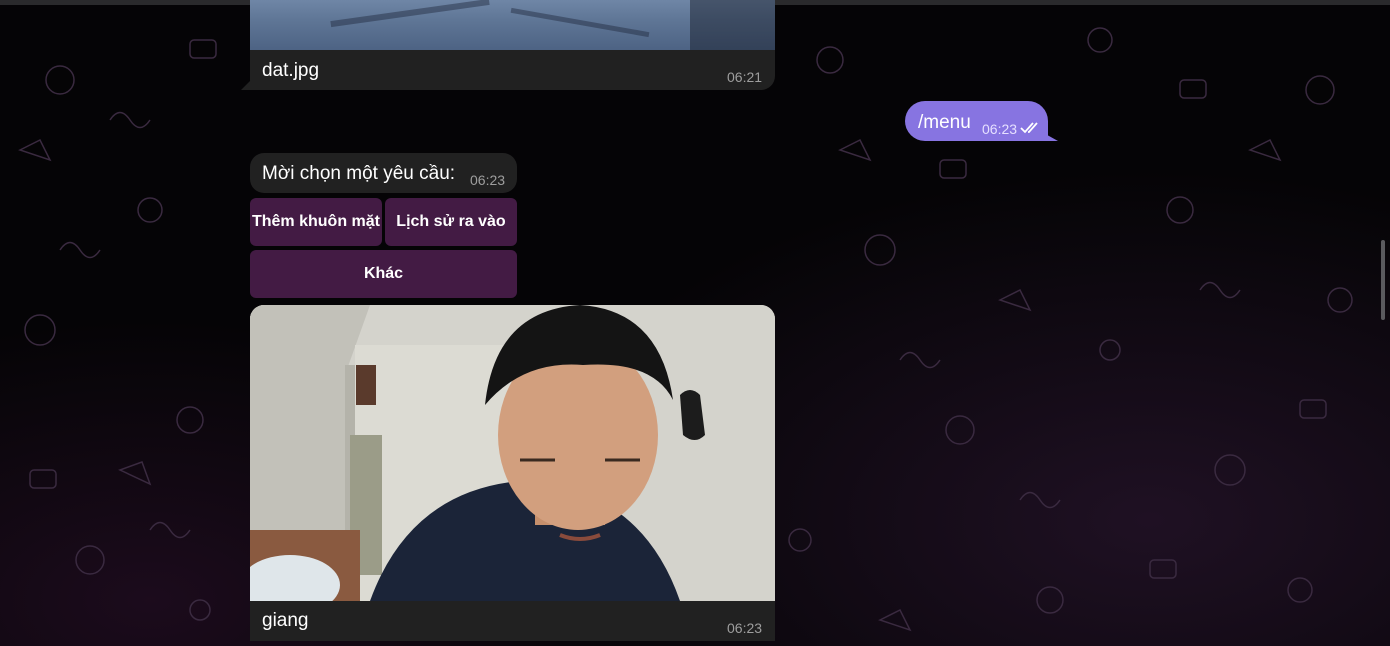  Describe the element at coordinates (451, 222) in the screenshot. I see `access-history-button: Lịch sử ra vào` at that location.